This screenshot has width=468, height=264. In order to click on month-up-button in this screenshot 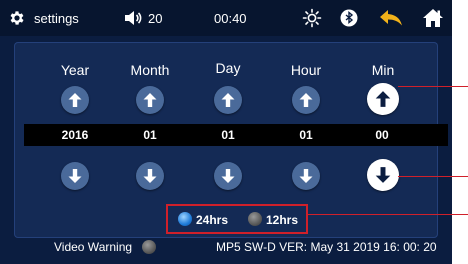, I will do `click(150, 100)`.